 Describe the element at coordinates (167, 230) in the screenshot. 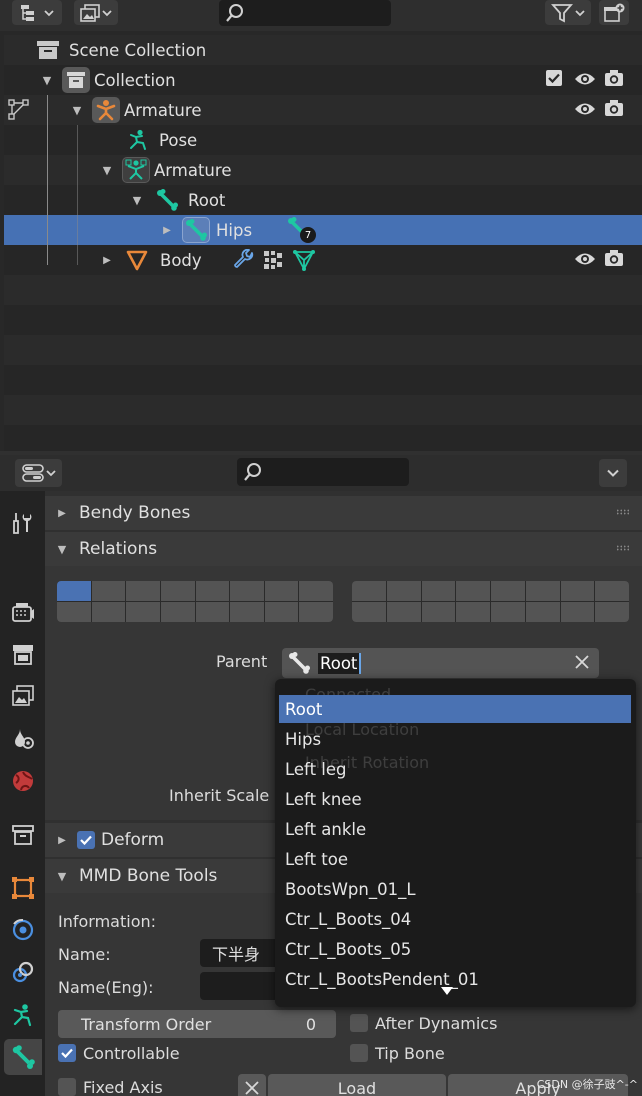

I see `expand-triangle-right-icon: ▶` at that location.